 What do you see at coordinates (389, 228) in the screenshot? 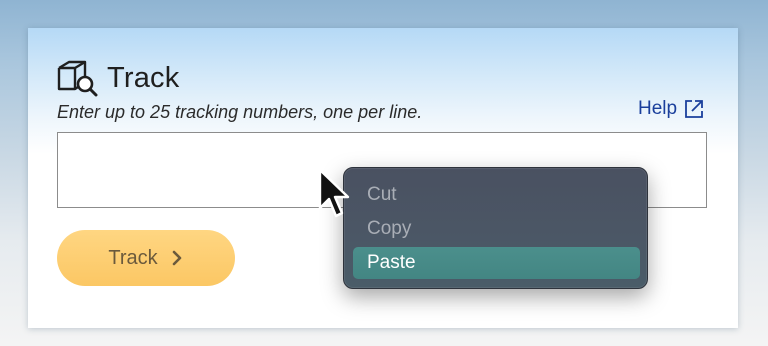
I see `menu-item-label: Copy` at bounding box center [389, 228].